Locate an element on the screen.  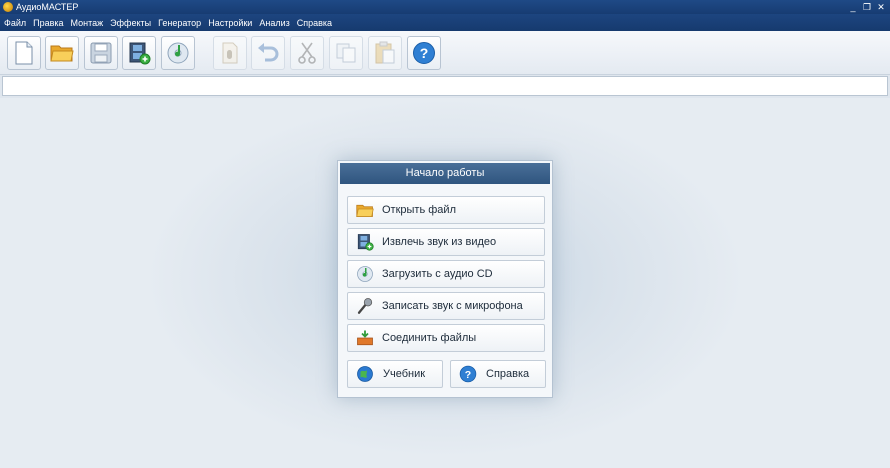
extract-video-label: Извлечь звук из видео is located at coordinates (439, 242).